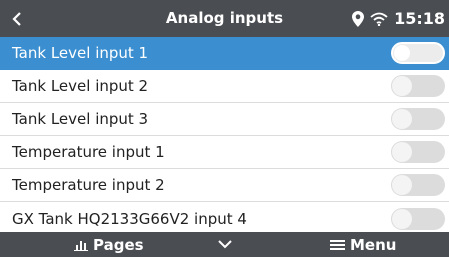  Describe the element at coordinates (224, 86) in the screenshot. I see `list-item: Tank Level input 2` at that location.